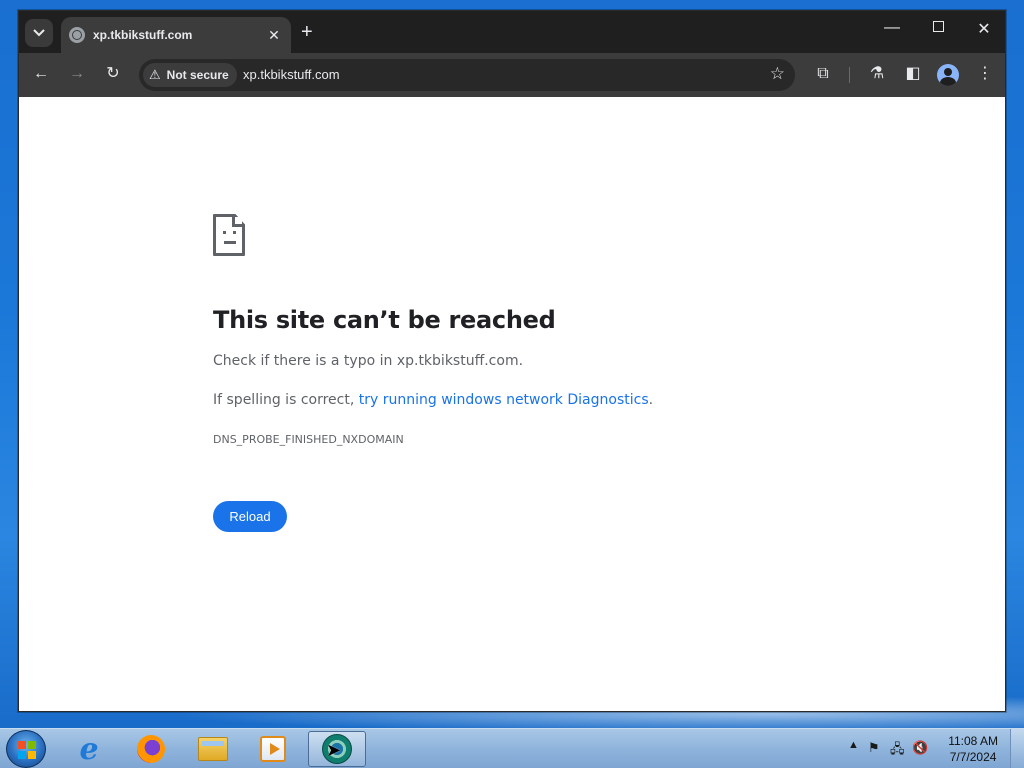 This screenshot has width=1024, height=768. Describe the element at coordinates (113, 74) in the screenshot. I see `reload-toolbar-button: ↻` at that location.